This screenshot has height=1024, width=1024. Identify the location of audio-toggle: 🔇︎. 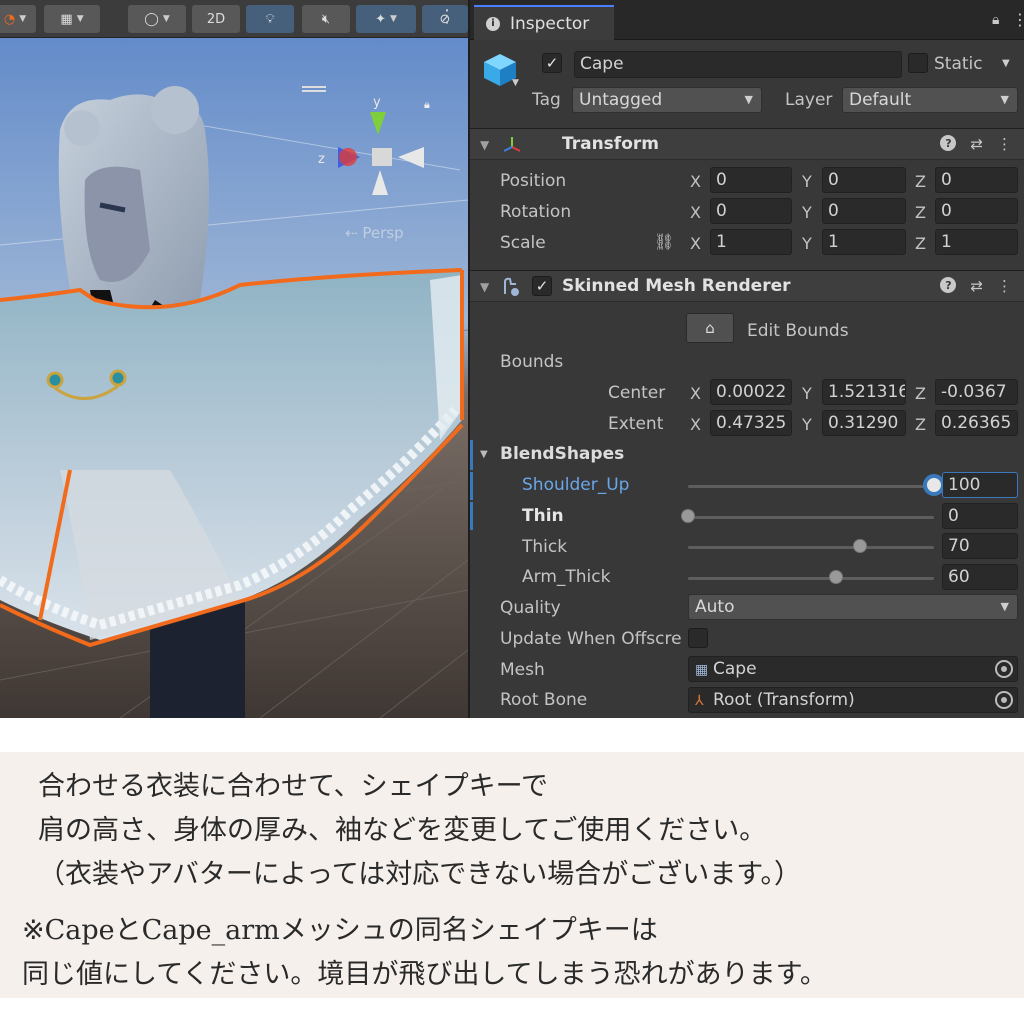
(326, 19).